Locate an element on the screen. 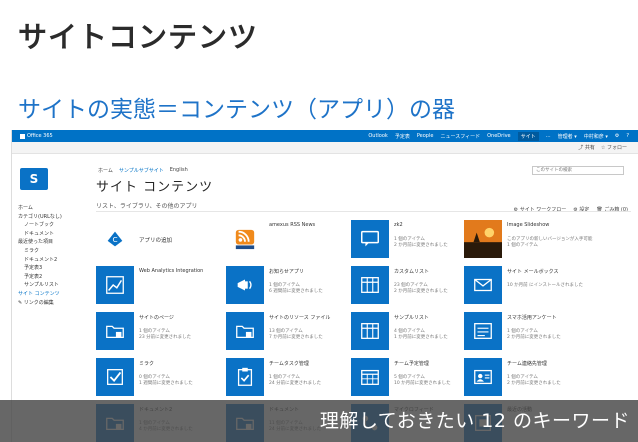  suite-link: 中村和彦 ▾ is located at coordinates (596, 136).